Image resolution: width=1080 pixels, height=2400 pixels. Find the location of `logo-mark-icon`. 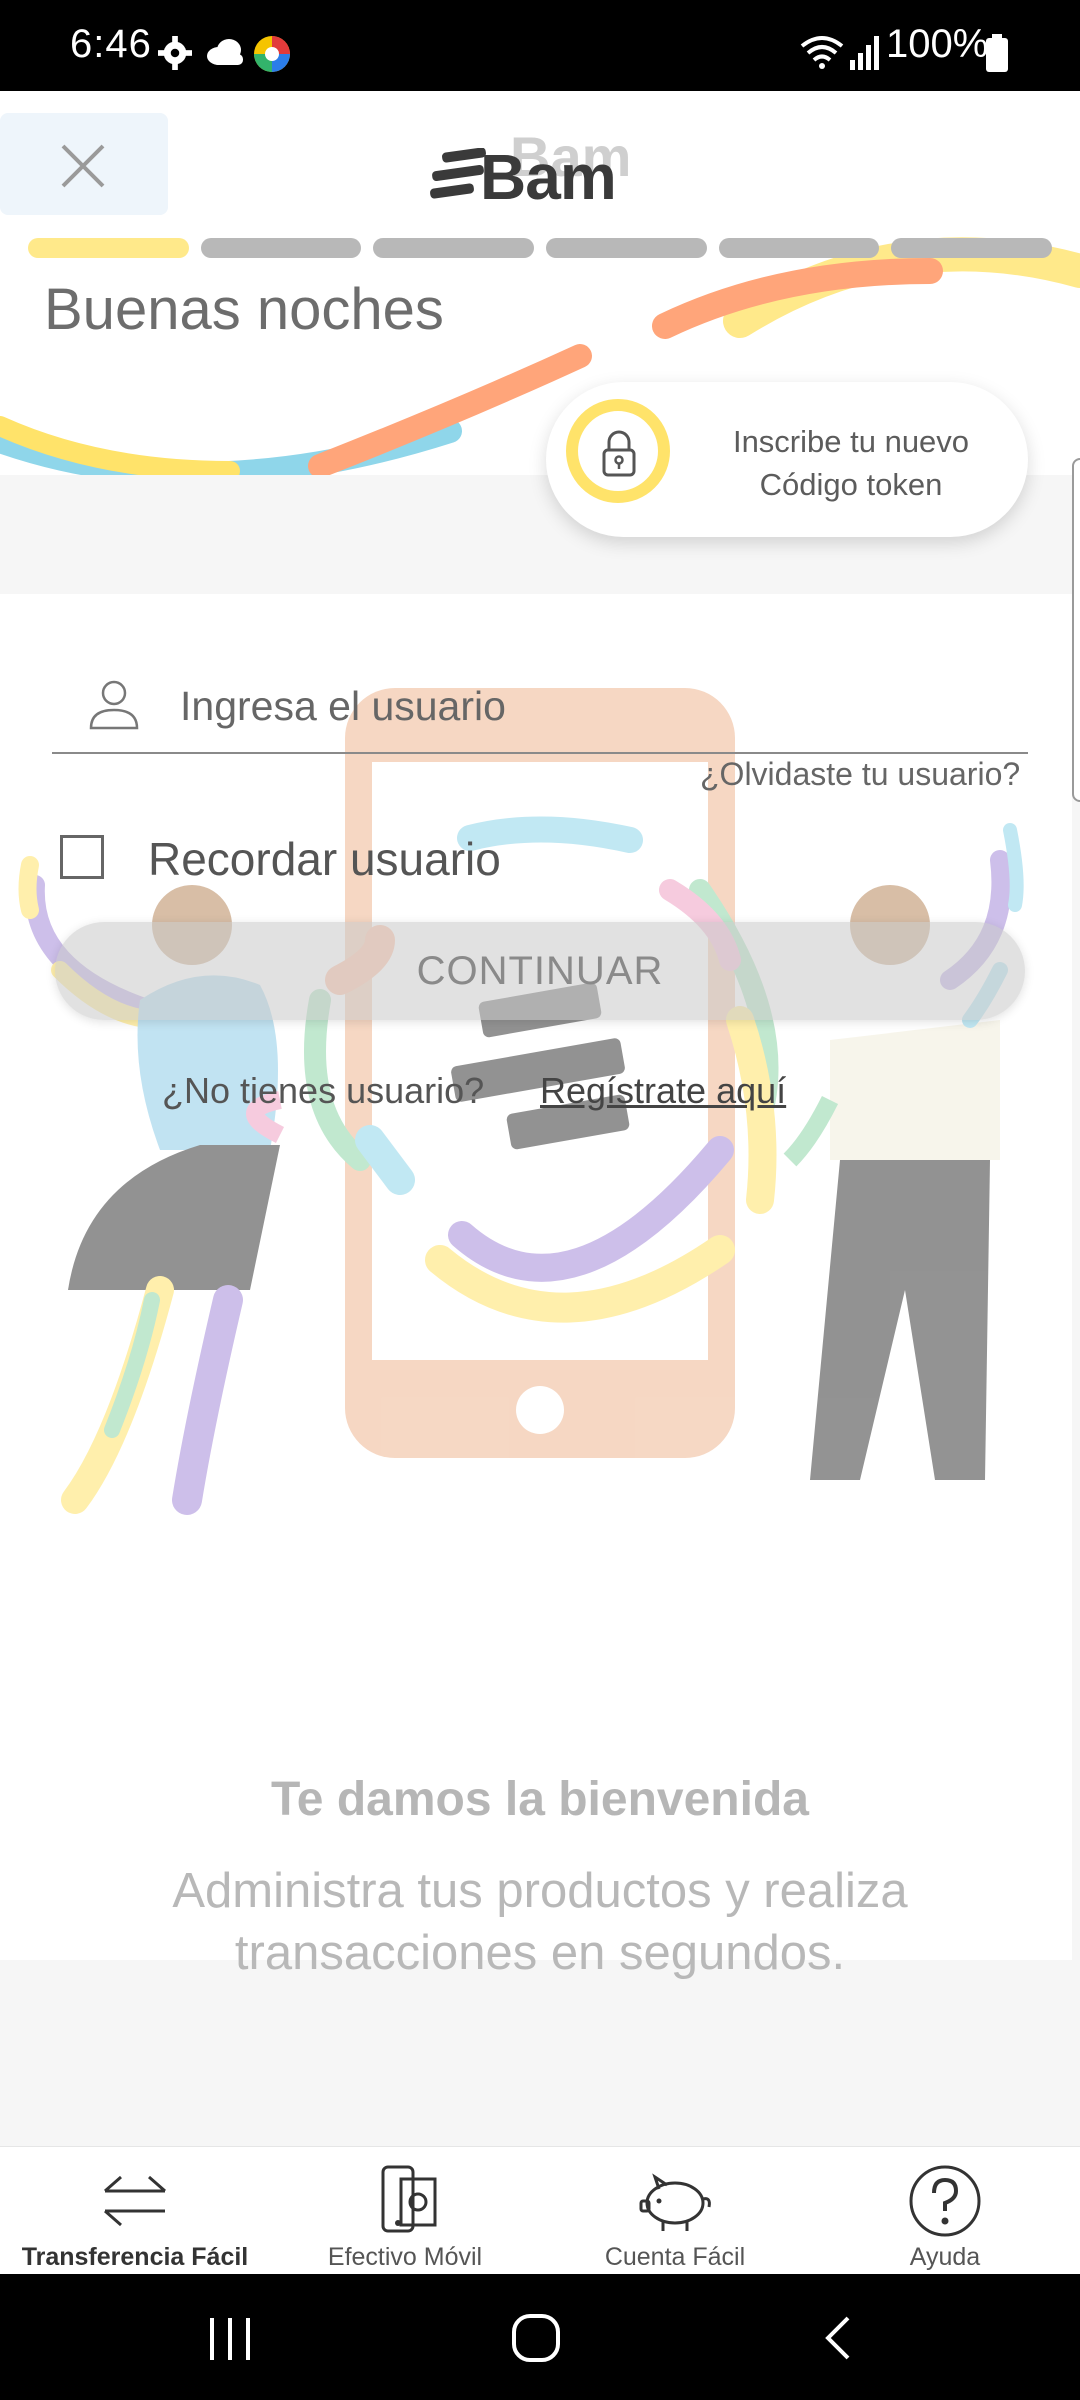

logo-mark-icon is located at coordinates (458, 174).